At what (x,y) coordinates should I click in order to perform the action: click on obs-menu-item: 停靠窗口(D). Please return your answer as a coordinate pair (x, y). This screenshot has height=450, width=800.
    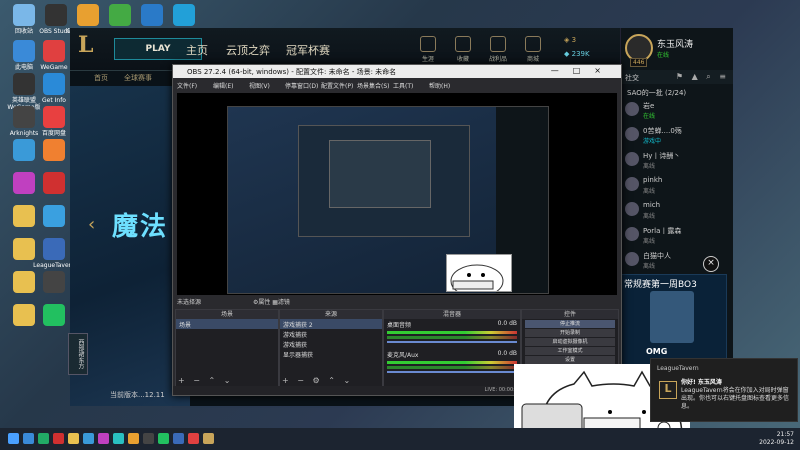
    Looking at the image, I should click on (301, 85).